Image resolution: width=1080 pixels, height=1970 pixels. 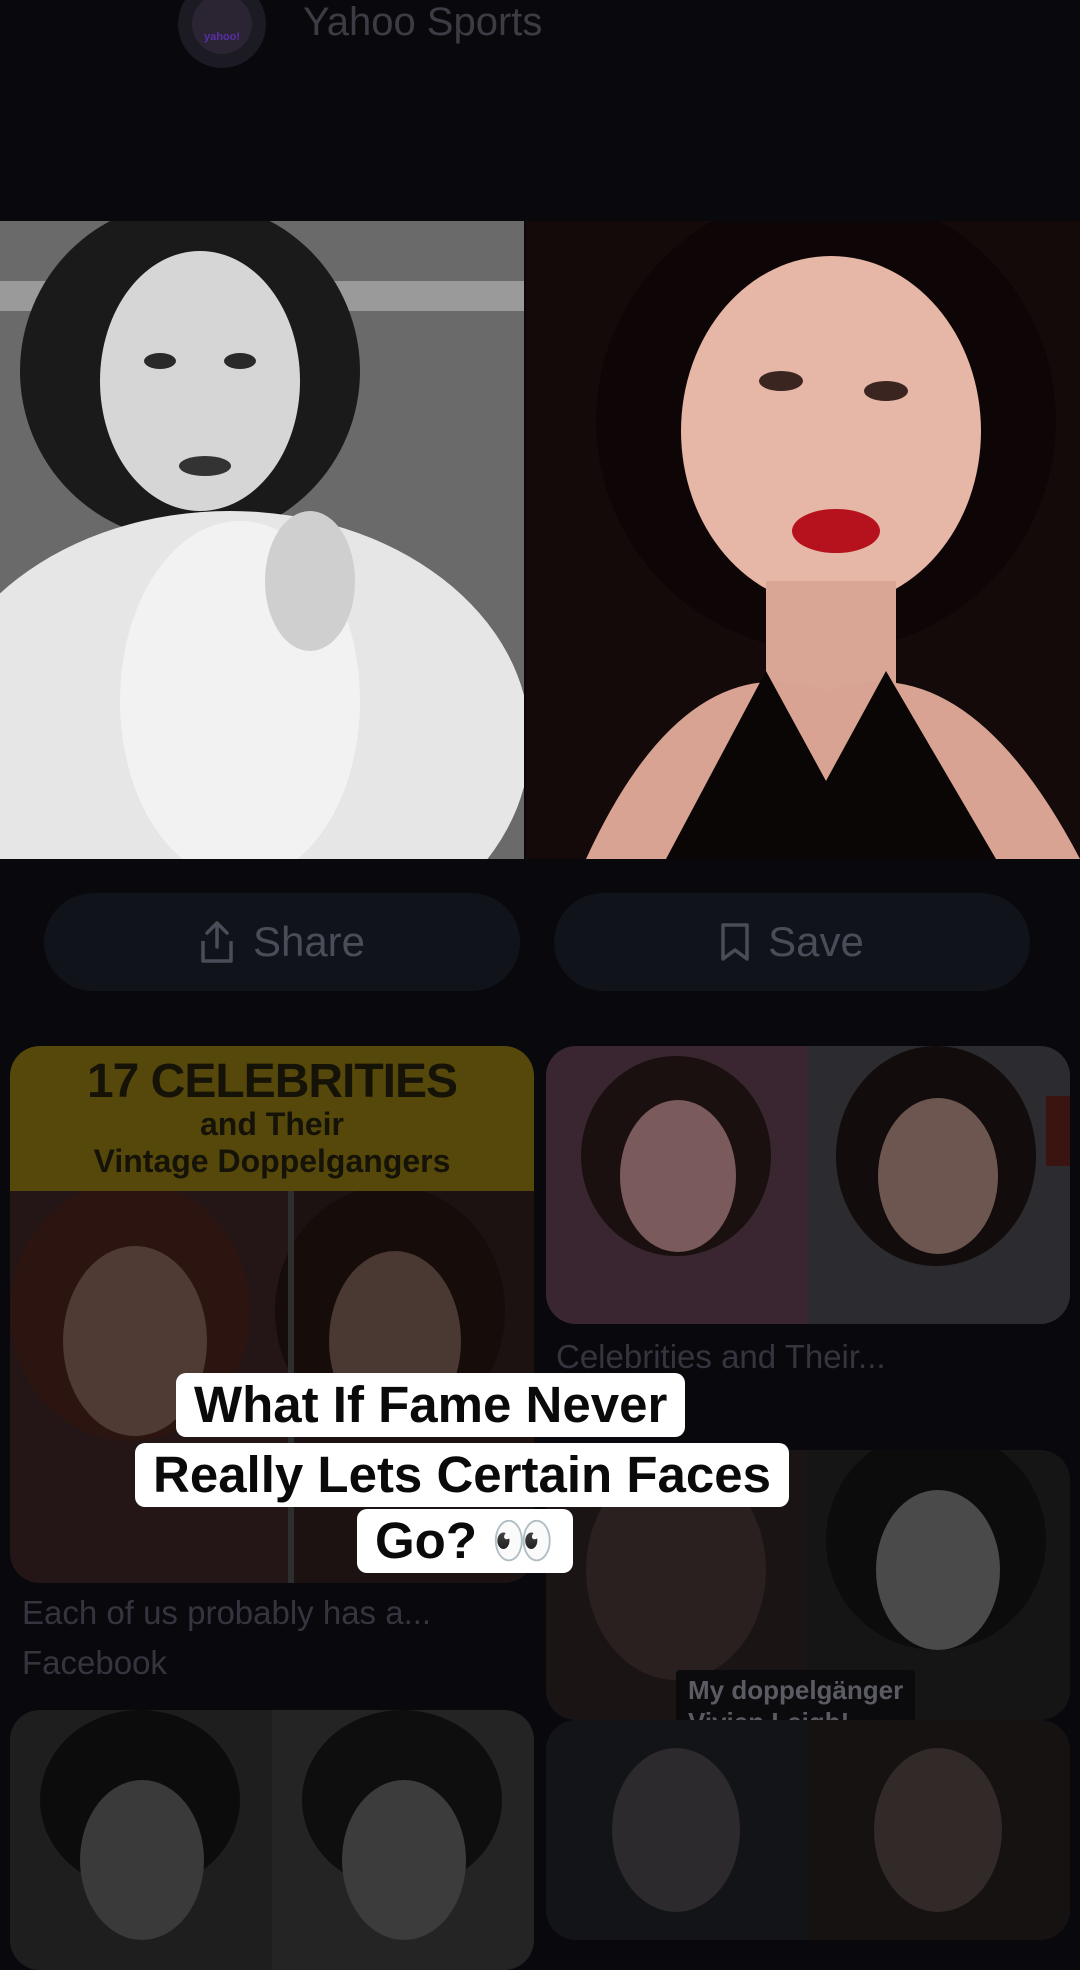 I want to click on banner-subtitle-2: Vintage Doppelgangers, so click(x=272, y=1161).